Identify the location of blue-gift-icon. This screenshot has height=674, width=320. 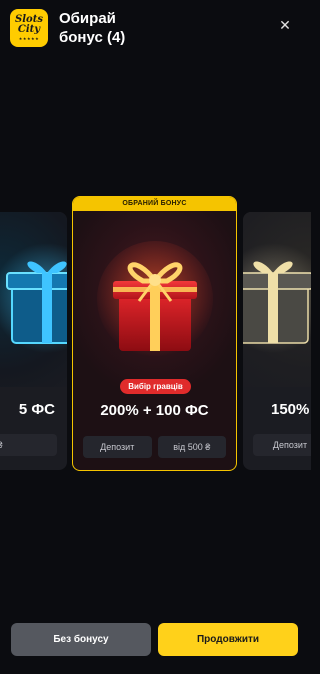
(33, 298).